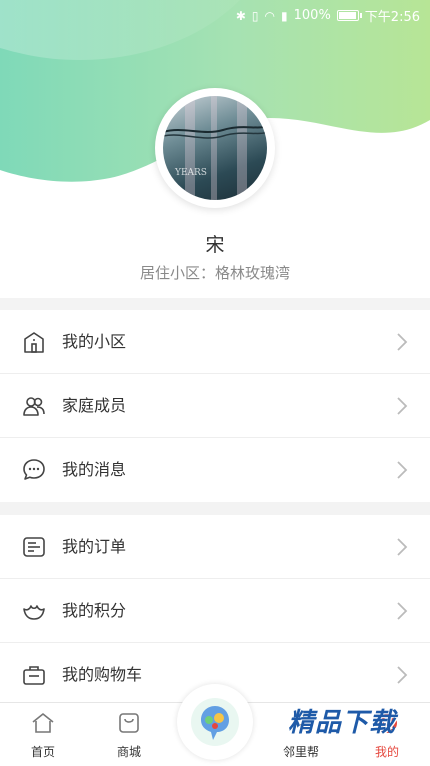 Image resolution: width=430 pixels, height=766 pixels. I want to click on vibrate-icon: ▯, so click(255, 15).